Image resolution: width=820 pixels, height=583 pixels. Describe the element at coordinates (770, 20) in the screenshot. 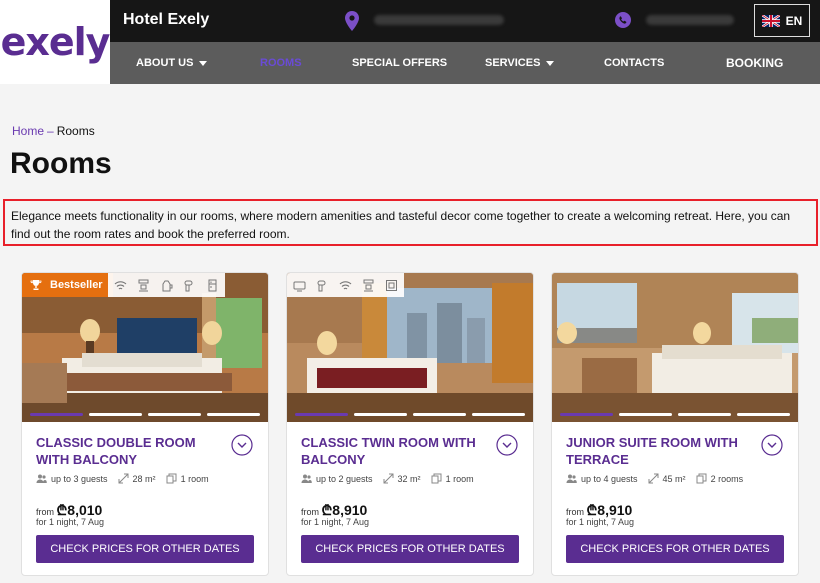

I see `uk-flag-icon` at that location.